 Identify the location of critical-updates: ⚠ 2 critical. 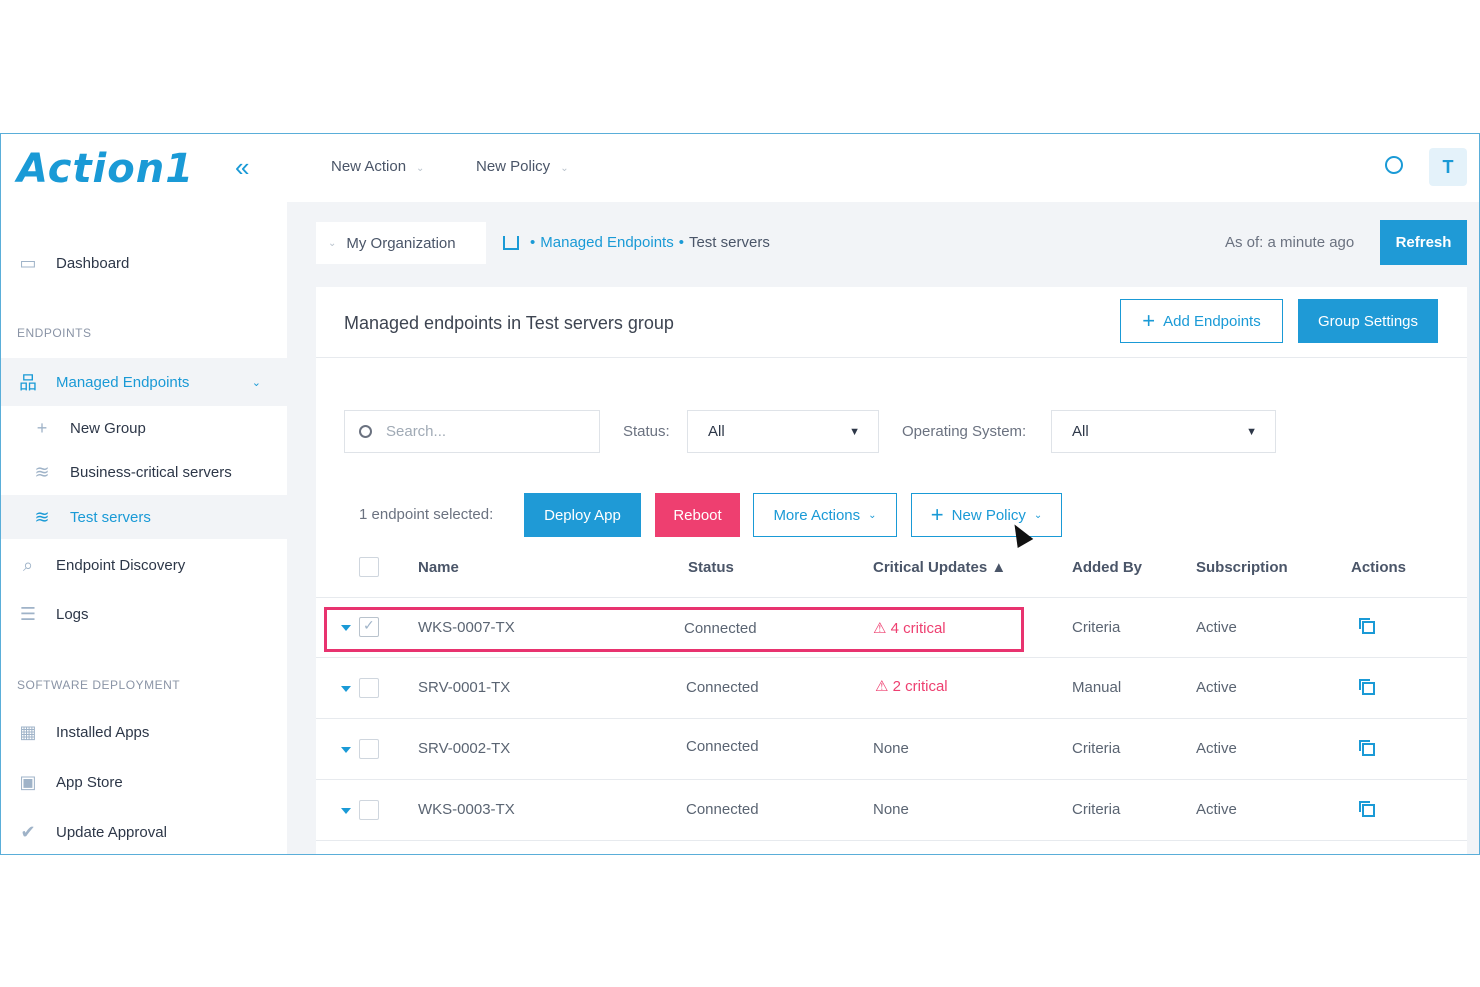
(911, 686).